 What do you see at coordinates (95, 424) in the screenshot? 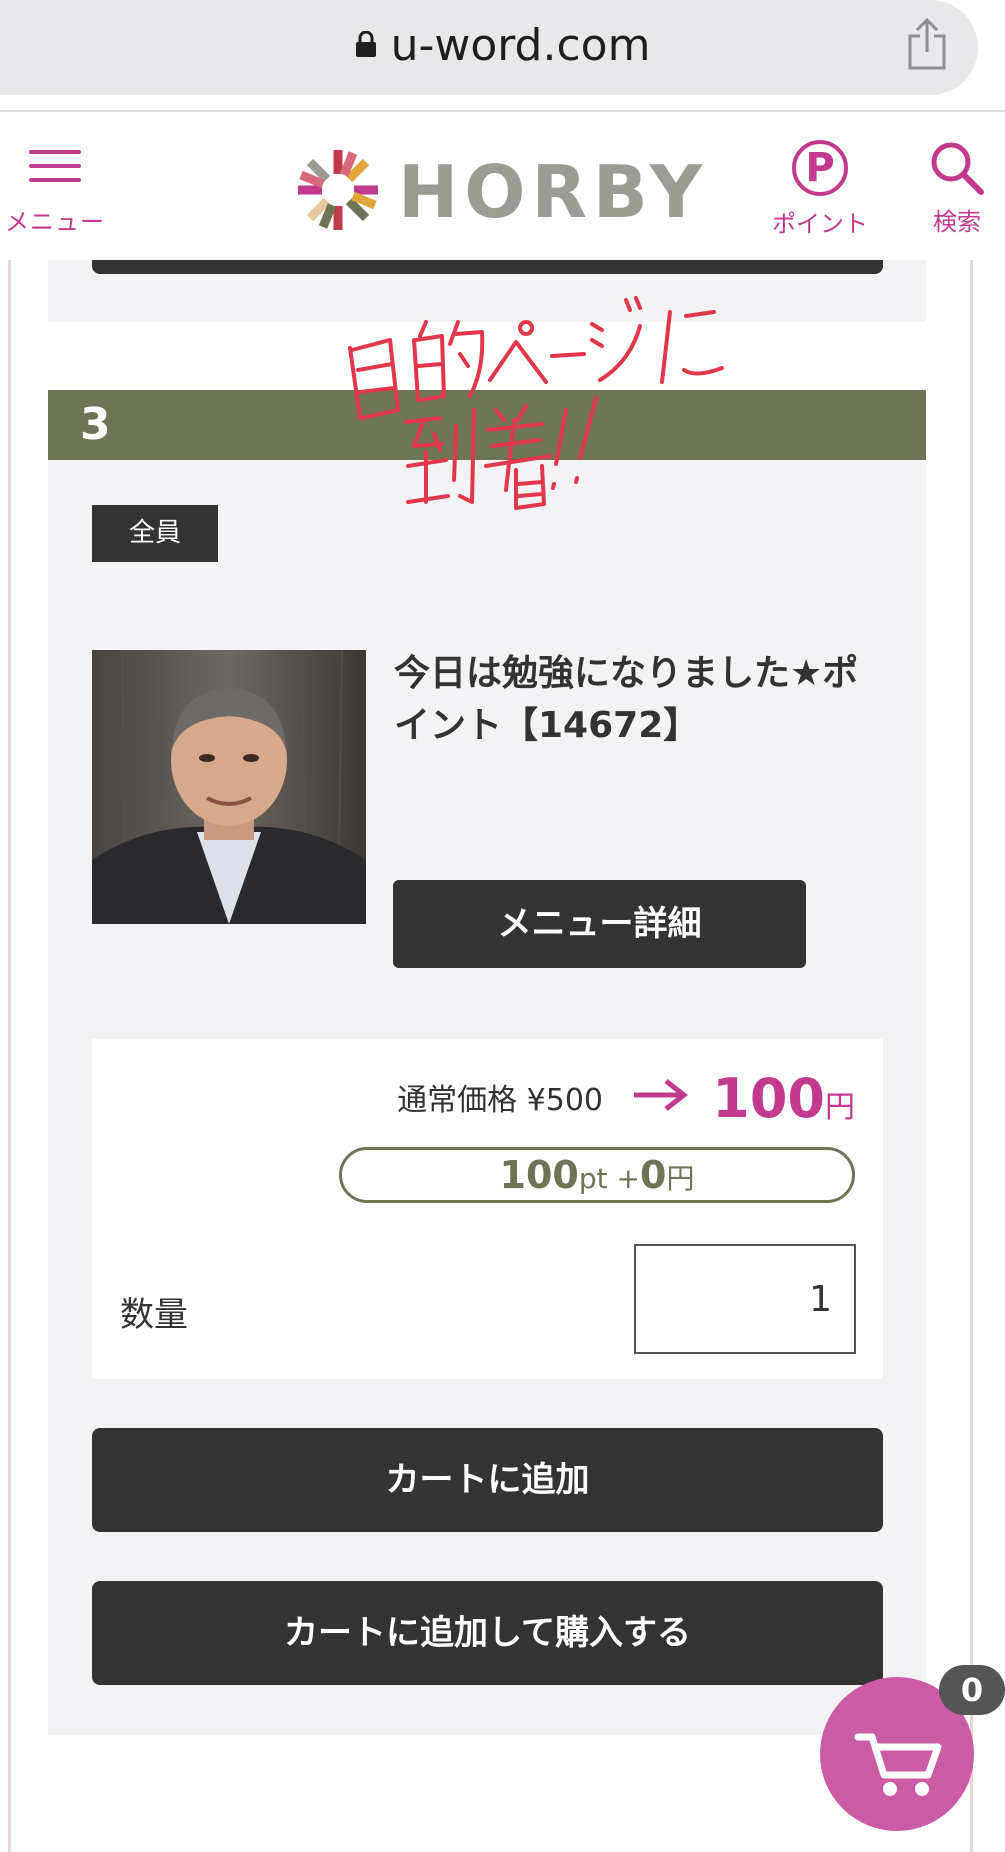
I see `item-number: 3` at bounding box center [95, 424].